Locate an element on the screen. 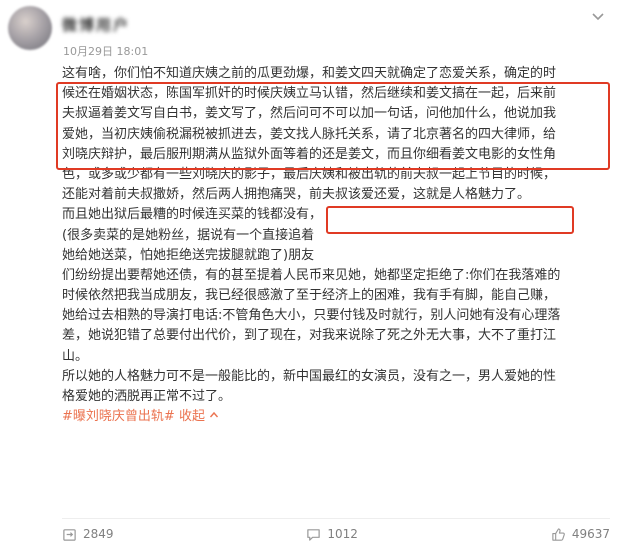 The width and height of the screenshot is (617, 551). post-line: (很多卖菜的是她粉丝，据说有一个直接追着 is located at coordinates (188, 235).